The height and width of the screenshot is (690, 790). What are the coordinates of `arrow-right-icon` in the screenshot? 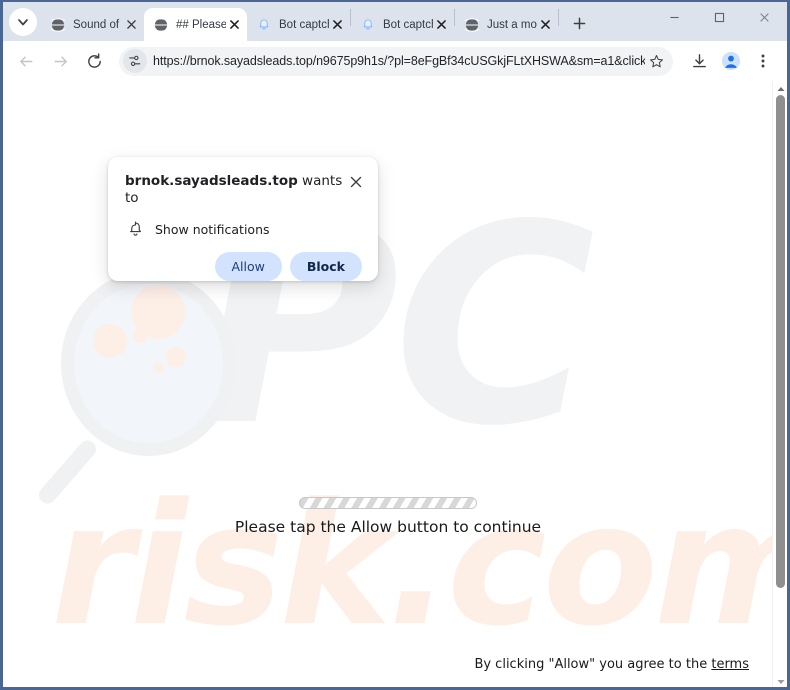 It's located at (60, 61).